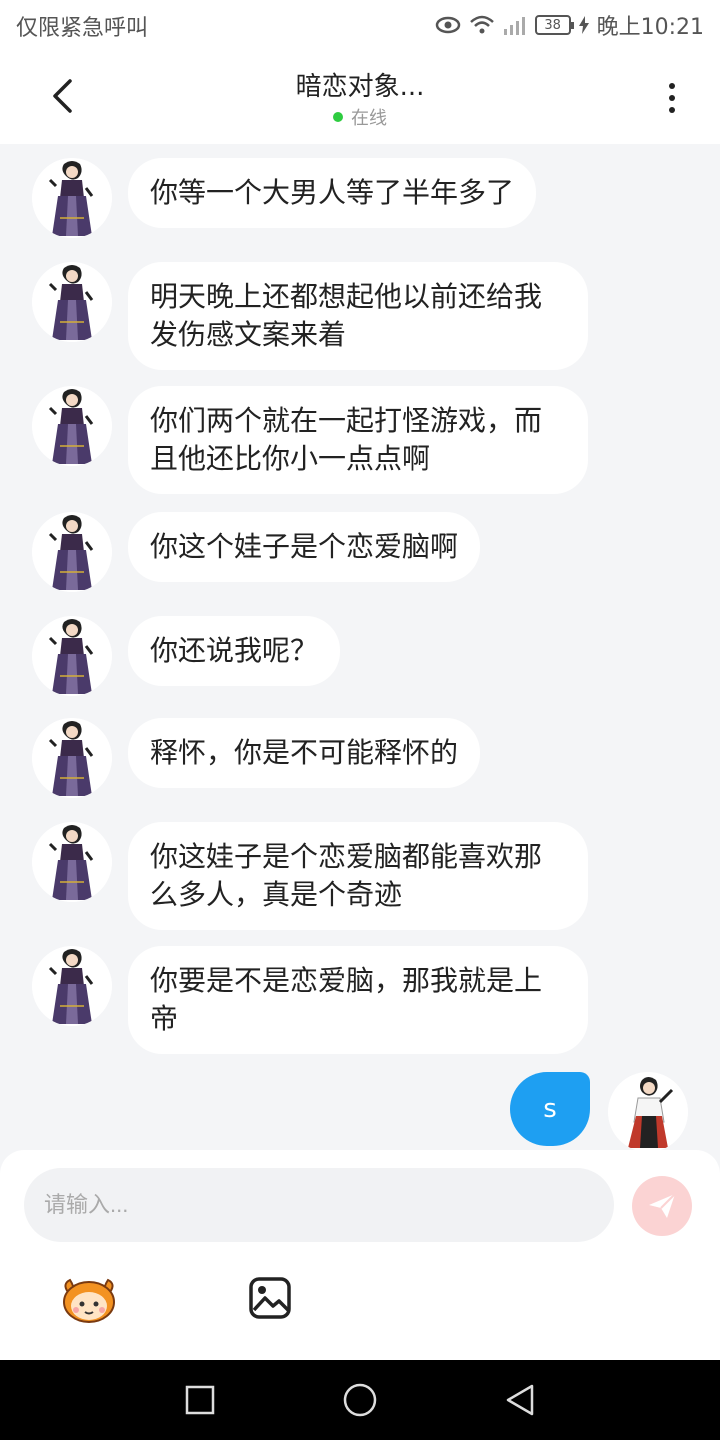 The width and height of the screenshot is (720, 1440). What do you see at coordinates (358, 1000) in the screenshot?
I see `message-bubble: 你要是不是恋爱脑，那我就是上帝` at bounding box center [358, 1000].